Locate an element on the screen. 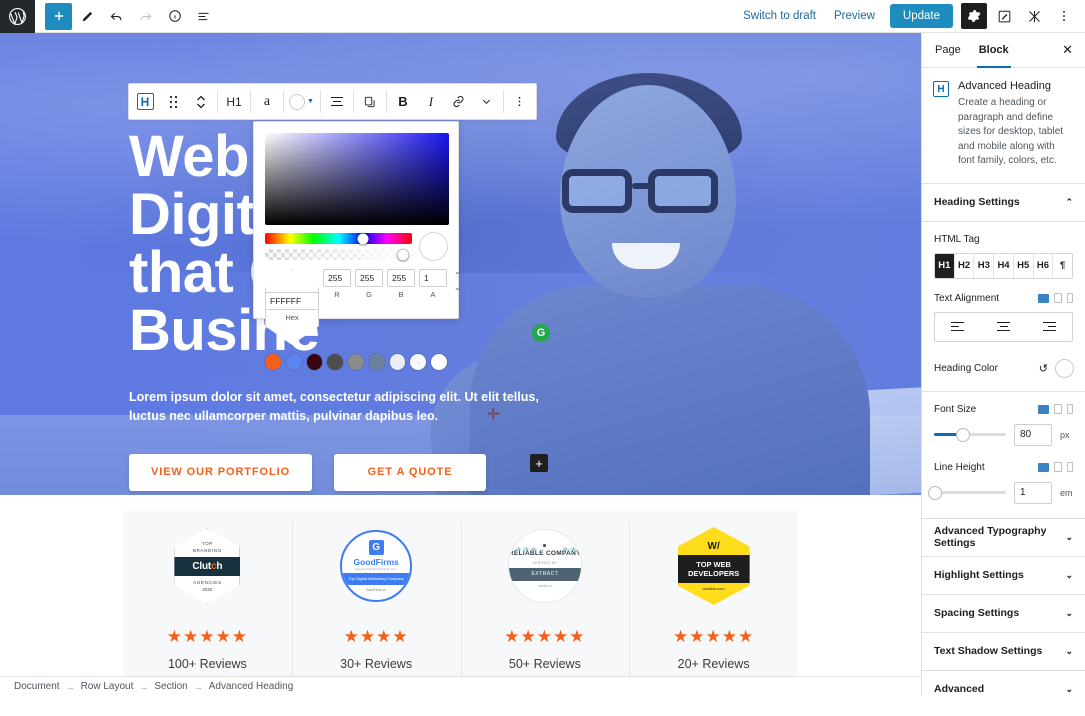 The width and height of the screenshot is (1085, 716). html-tag-h6: H6 is located at coordinates (1044, 265).